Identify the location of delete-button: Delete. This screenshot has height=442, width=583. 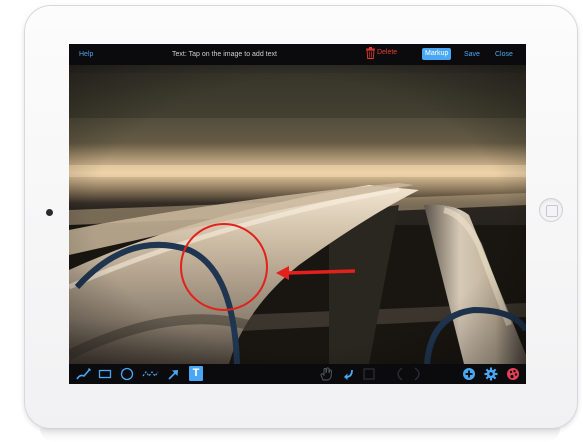
(381, 53).